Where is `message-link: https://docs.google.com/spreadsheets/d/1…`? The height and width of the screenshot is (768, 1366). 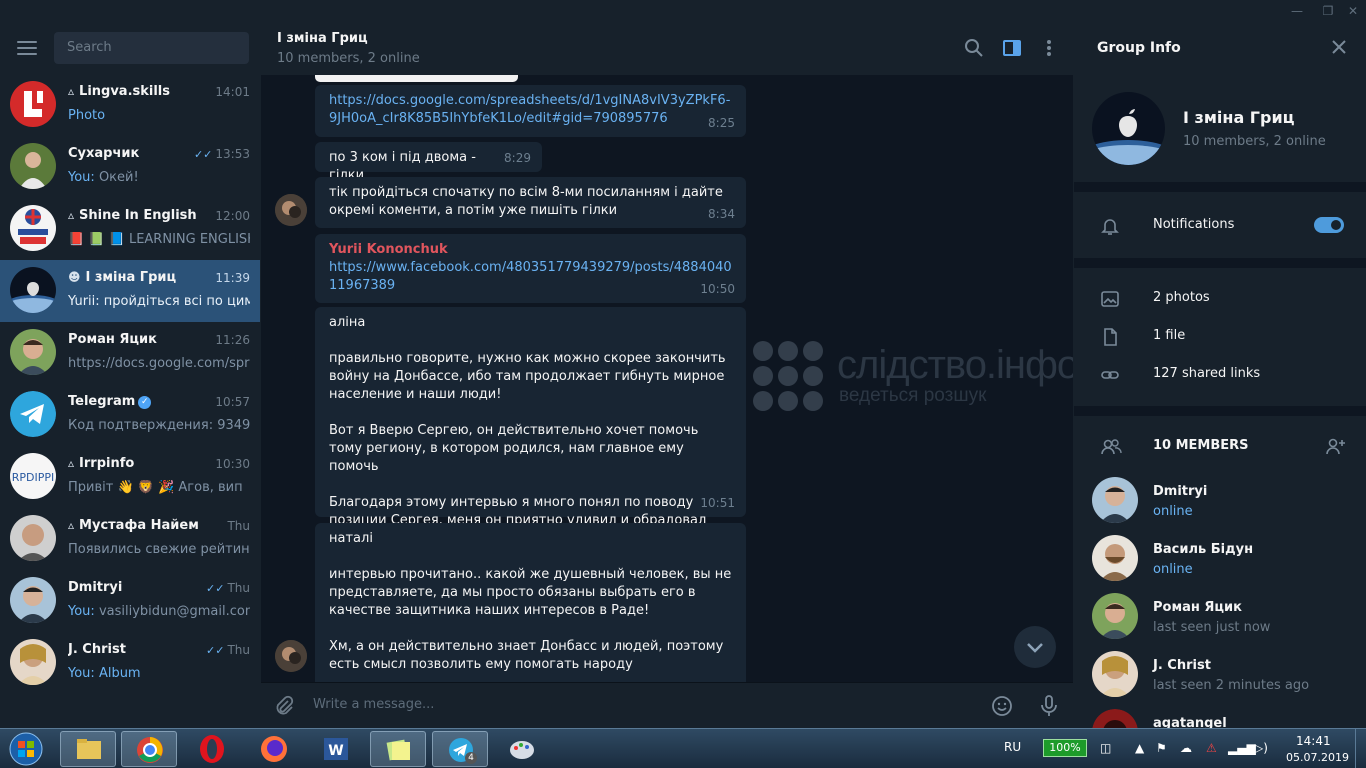 message-link: https://docs.google.com/spreadsheets/d/1… is located at coordinates (529, 109).